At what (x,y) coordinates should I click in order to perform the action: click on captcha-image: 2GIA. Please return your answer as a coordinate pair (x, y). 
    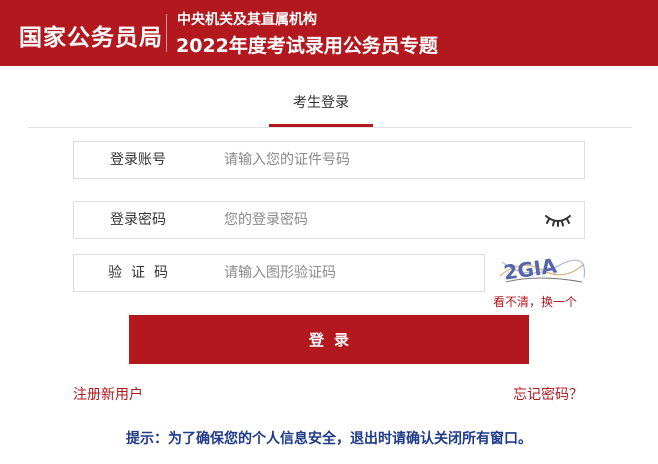
    Looking at the image, I should click on (542, 270).